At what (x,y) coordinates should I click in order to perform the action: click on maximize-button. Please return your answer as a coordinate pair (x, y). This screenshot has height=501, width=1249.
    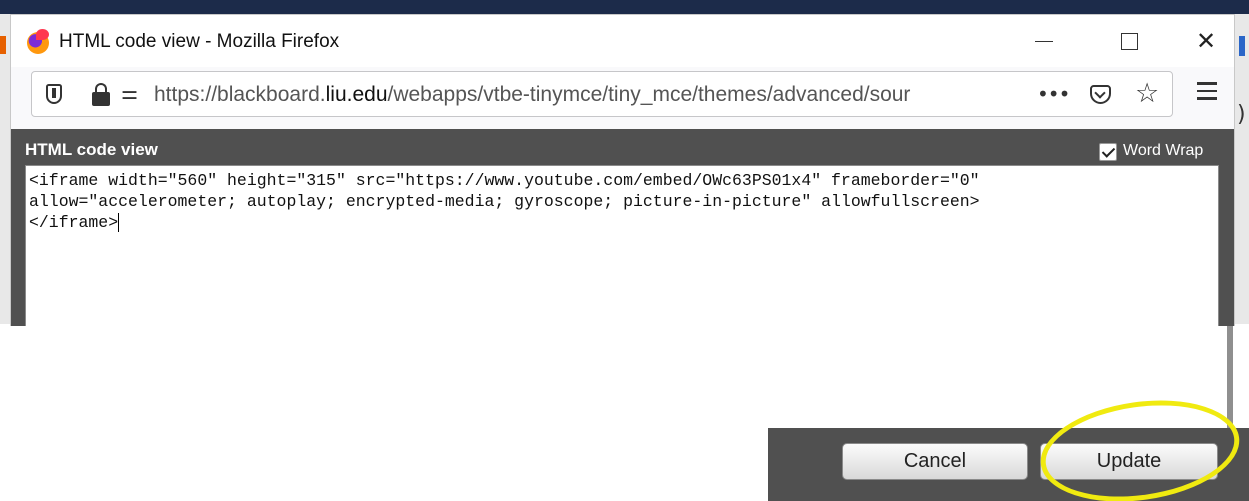
    Looking at the image, I should click on (1129, 41).